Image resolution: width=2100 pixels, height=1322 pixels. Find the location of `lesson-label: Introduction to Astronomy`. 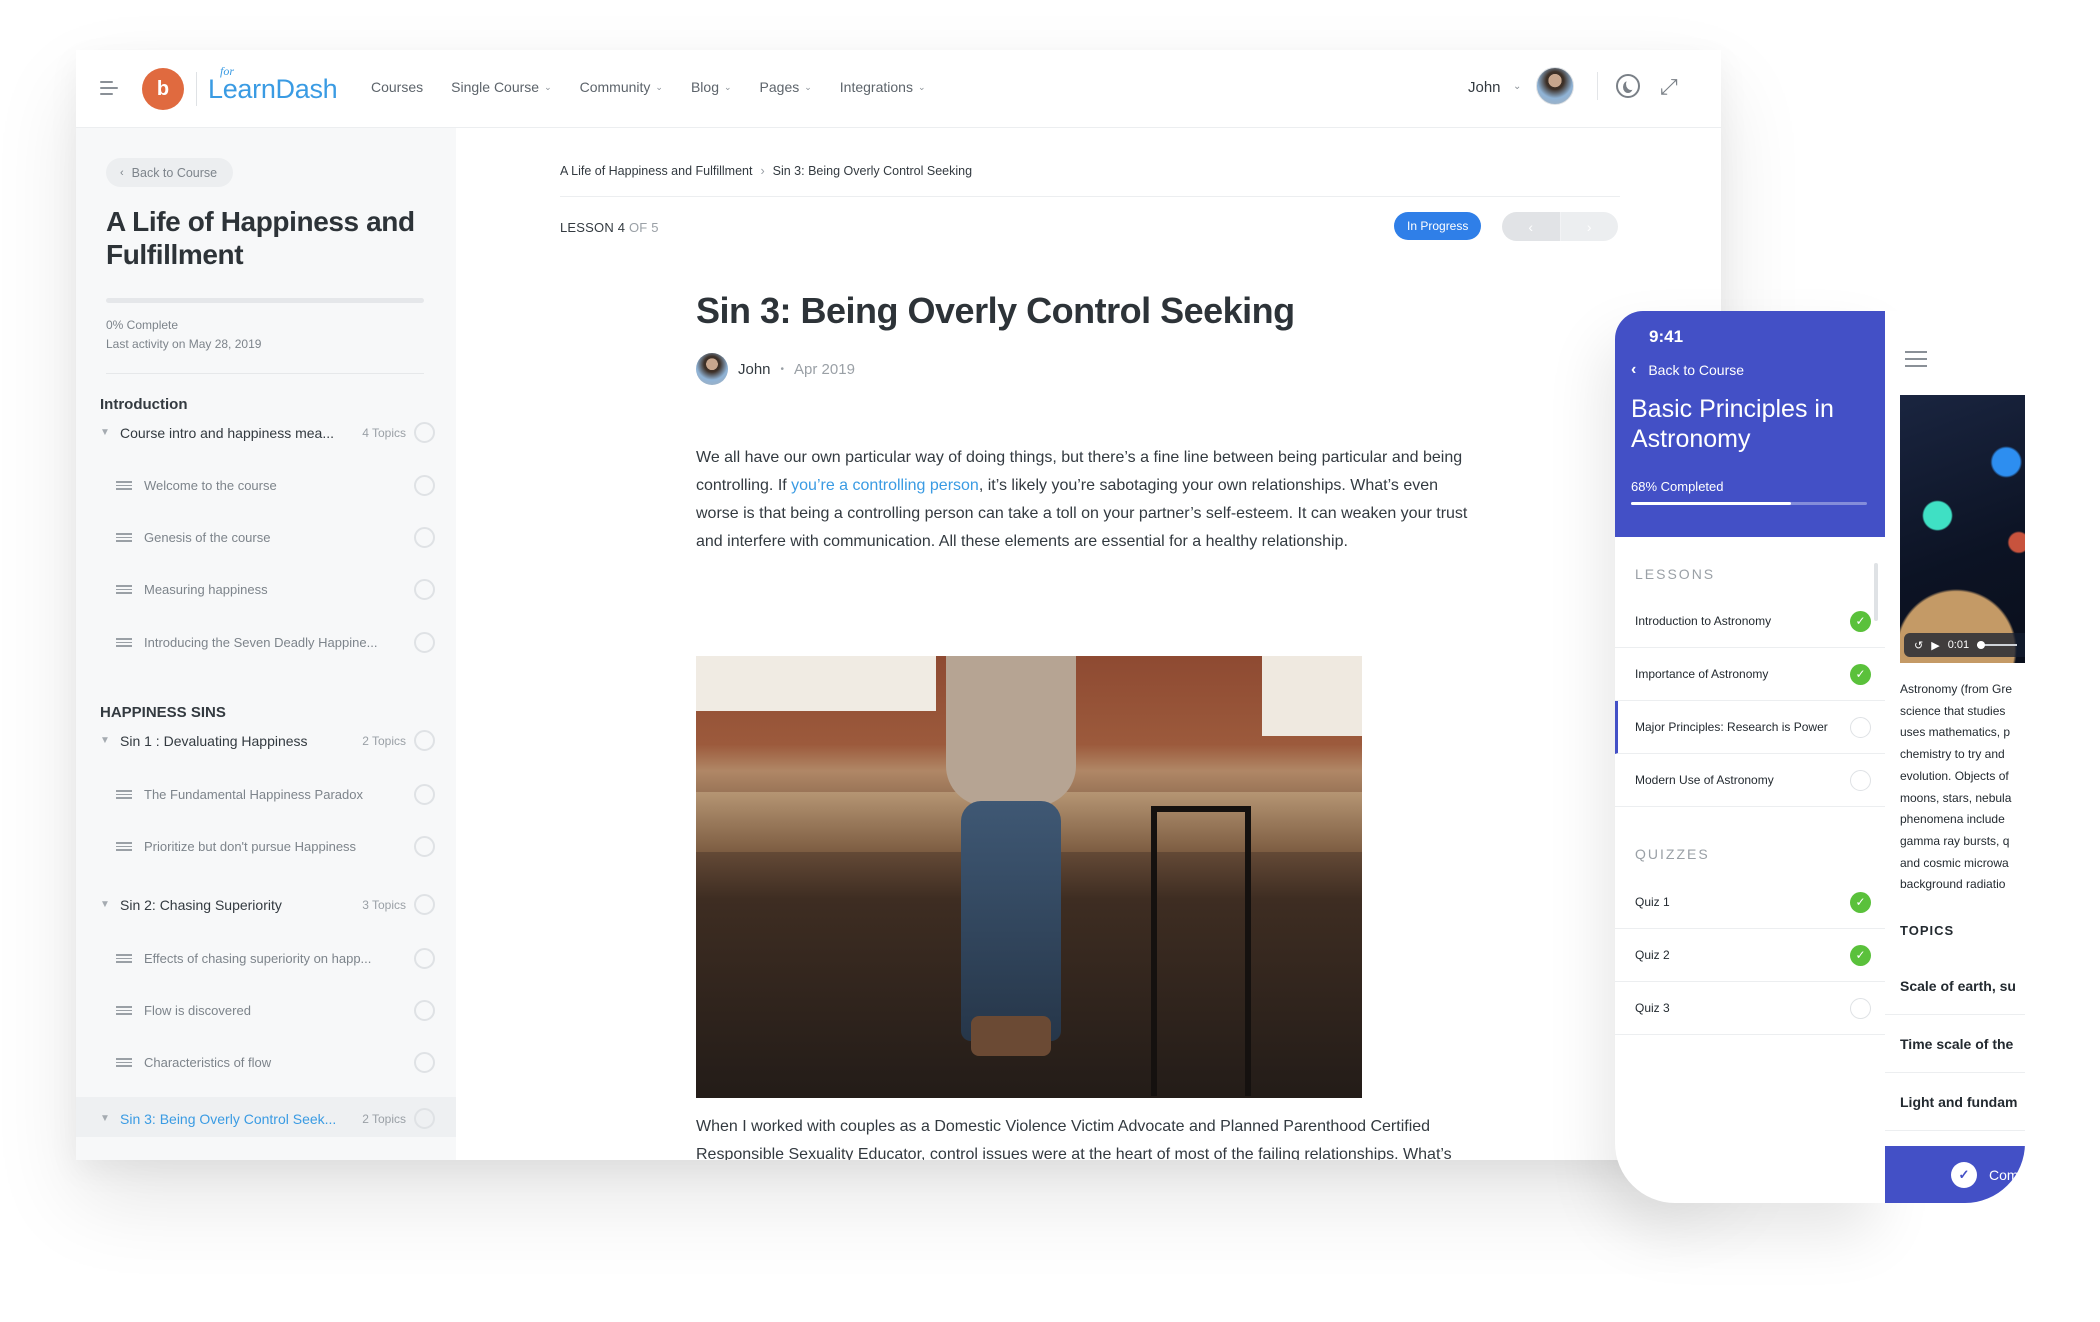

lesson-label: Introduction to Astronomy is located at coordinates (1703, 621).